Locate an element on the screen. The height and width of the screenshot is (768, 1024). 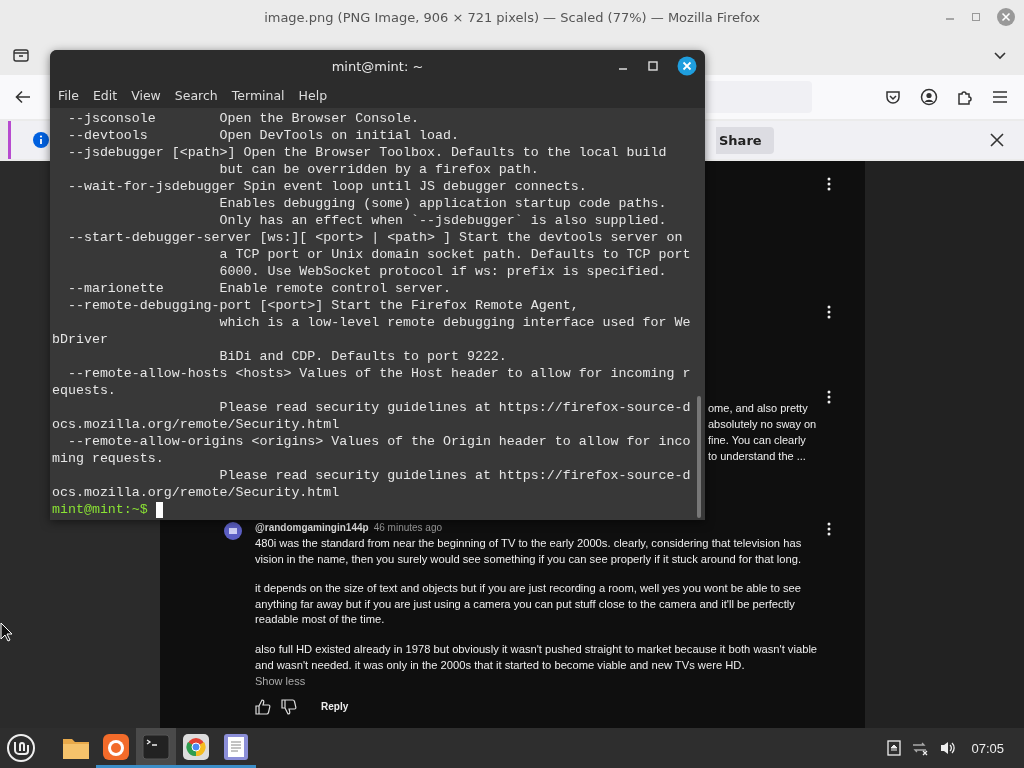
comment-paragraph: 480i was the standard from near the beginning of TV to the early 2000s. clearly, considering that television has vision in the name, then you surely would see something if you can see properly if it stuck around for that long. is located at coordinates (529, 551).